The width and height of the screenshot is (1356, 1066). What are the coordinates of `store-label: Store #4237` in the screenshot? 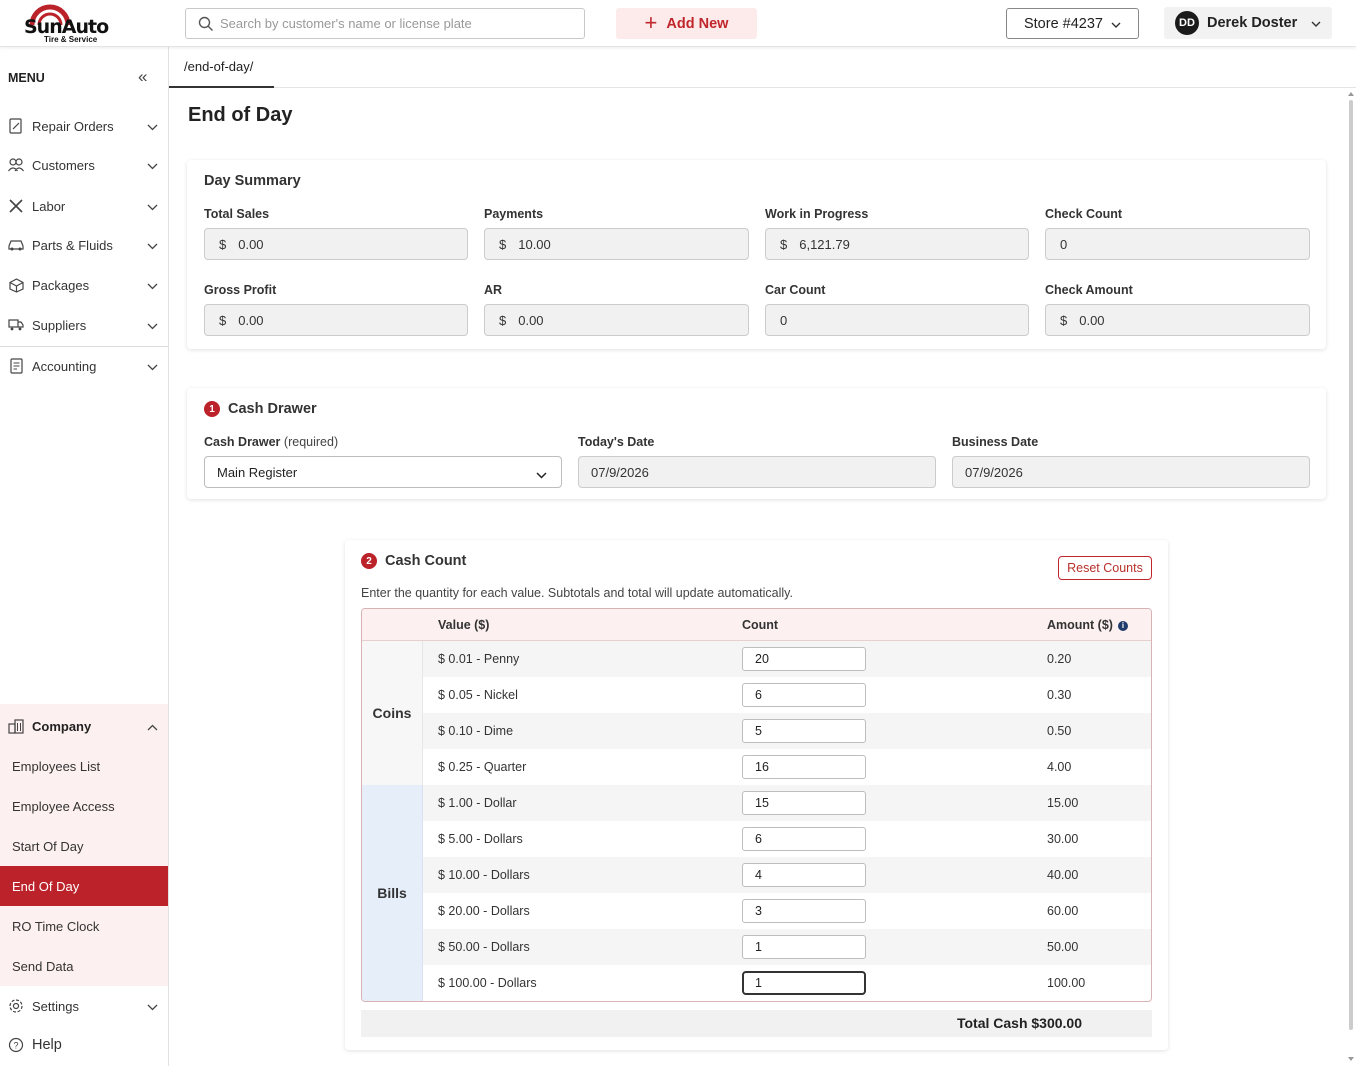 It's located at (1063, 23).